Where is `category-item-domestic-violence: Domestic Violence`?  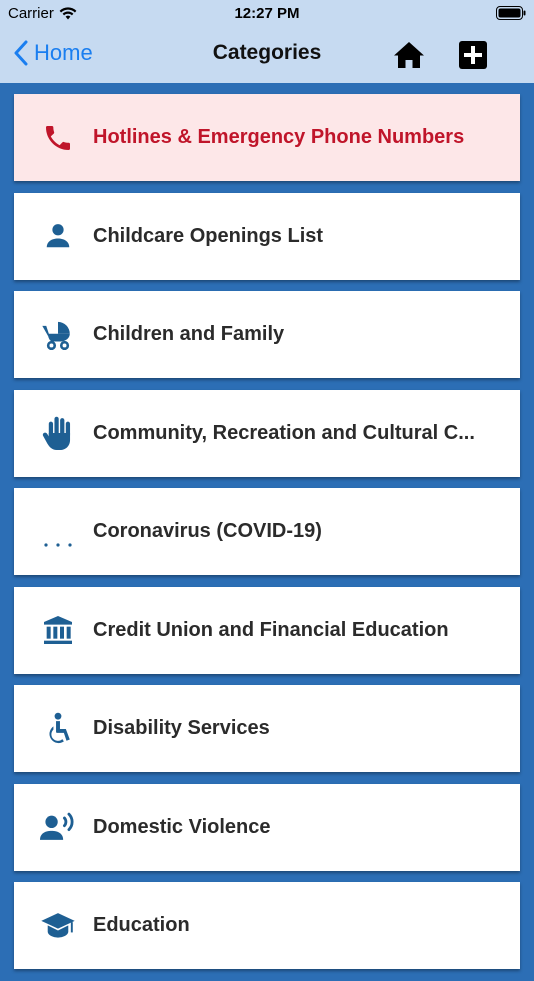 category-item-domestic-violence: Domestic Violence is located at coordinates (267, 827).